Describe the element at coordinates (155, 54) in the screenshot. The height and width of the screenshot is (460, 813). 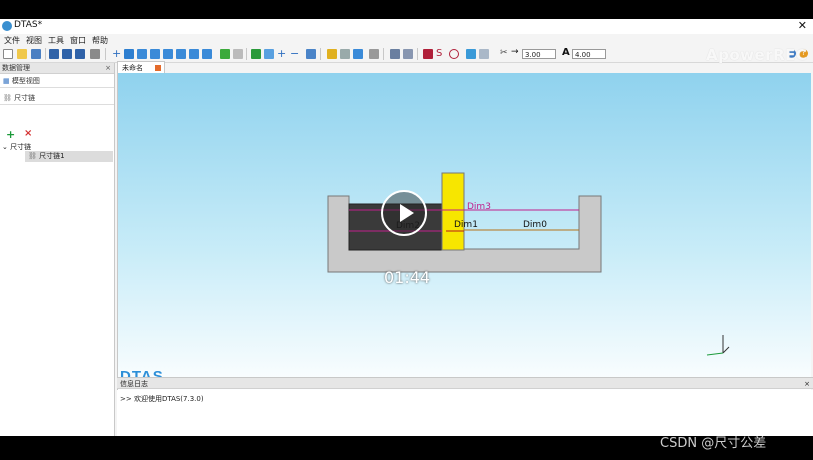
I see `back-view-icon` at that location.